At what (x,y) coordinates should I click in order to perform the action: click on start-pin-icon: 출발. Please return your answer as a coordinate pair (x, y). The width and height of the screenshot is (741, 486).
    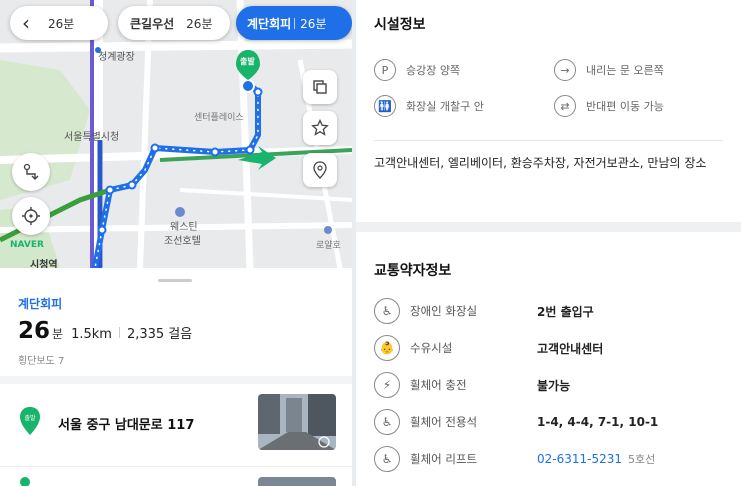
    Looking at the image, I should click on (30, 423).